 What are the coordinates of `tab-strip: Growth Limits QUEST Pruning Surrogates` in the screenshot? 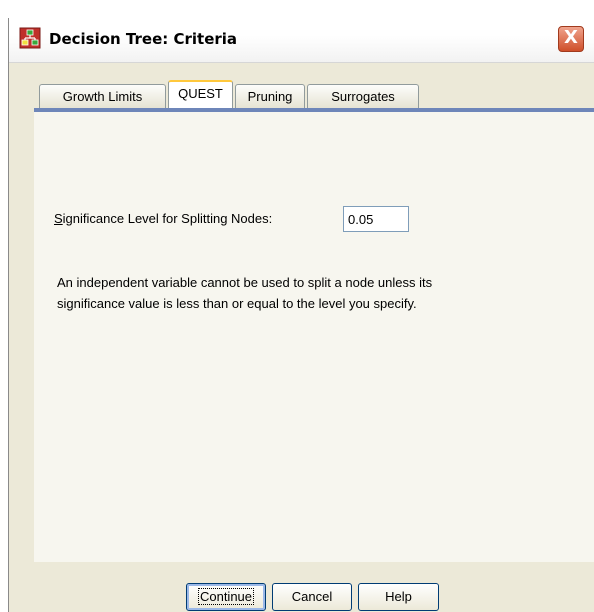 It's located at (314, 96).